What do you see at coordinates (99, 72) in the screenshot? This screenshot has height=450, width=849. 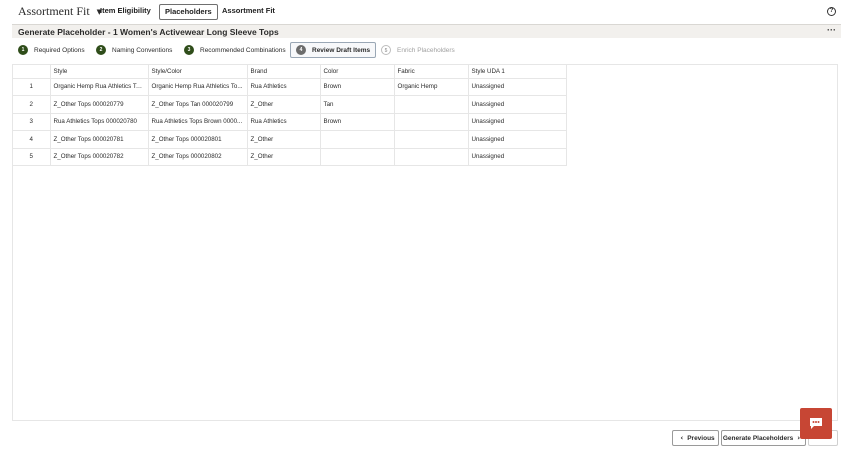 I see `column-header-style: Style` at bounding box center [99, 72].